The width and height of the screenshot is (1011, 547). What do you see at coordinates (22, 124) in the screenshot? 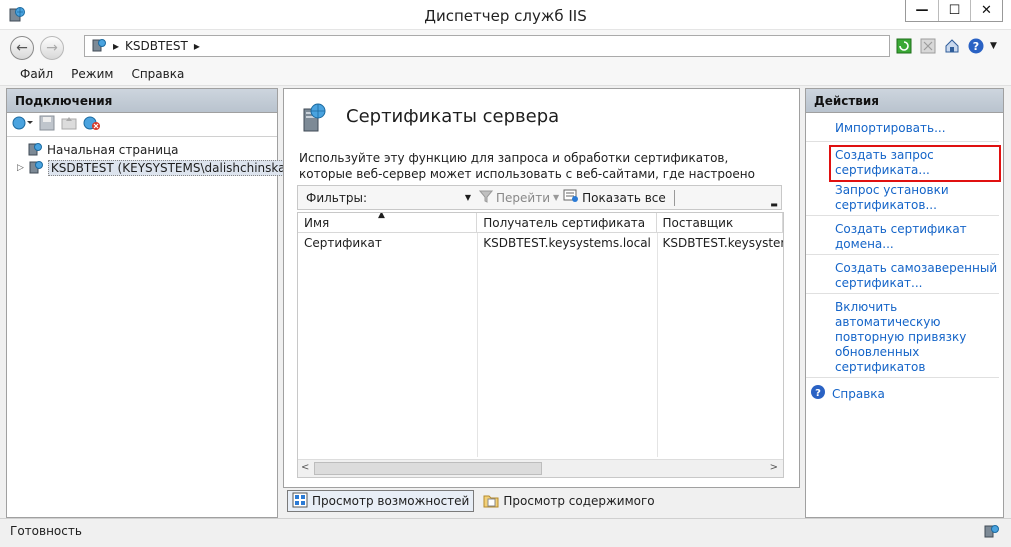
I see `connect-icon` at bounding box center [22, 124].